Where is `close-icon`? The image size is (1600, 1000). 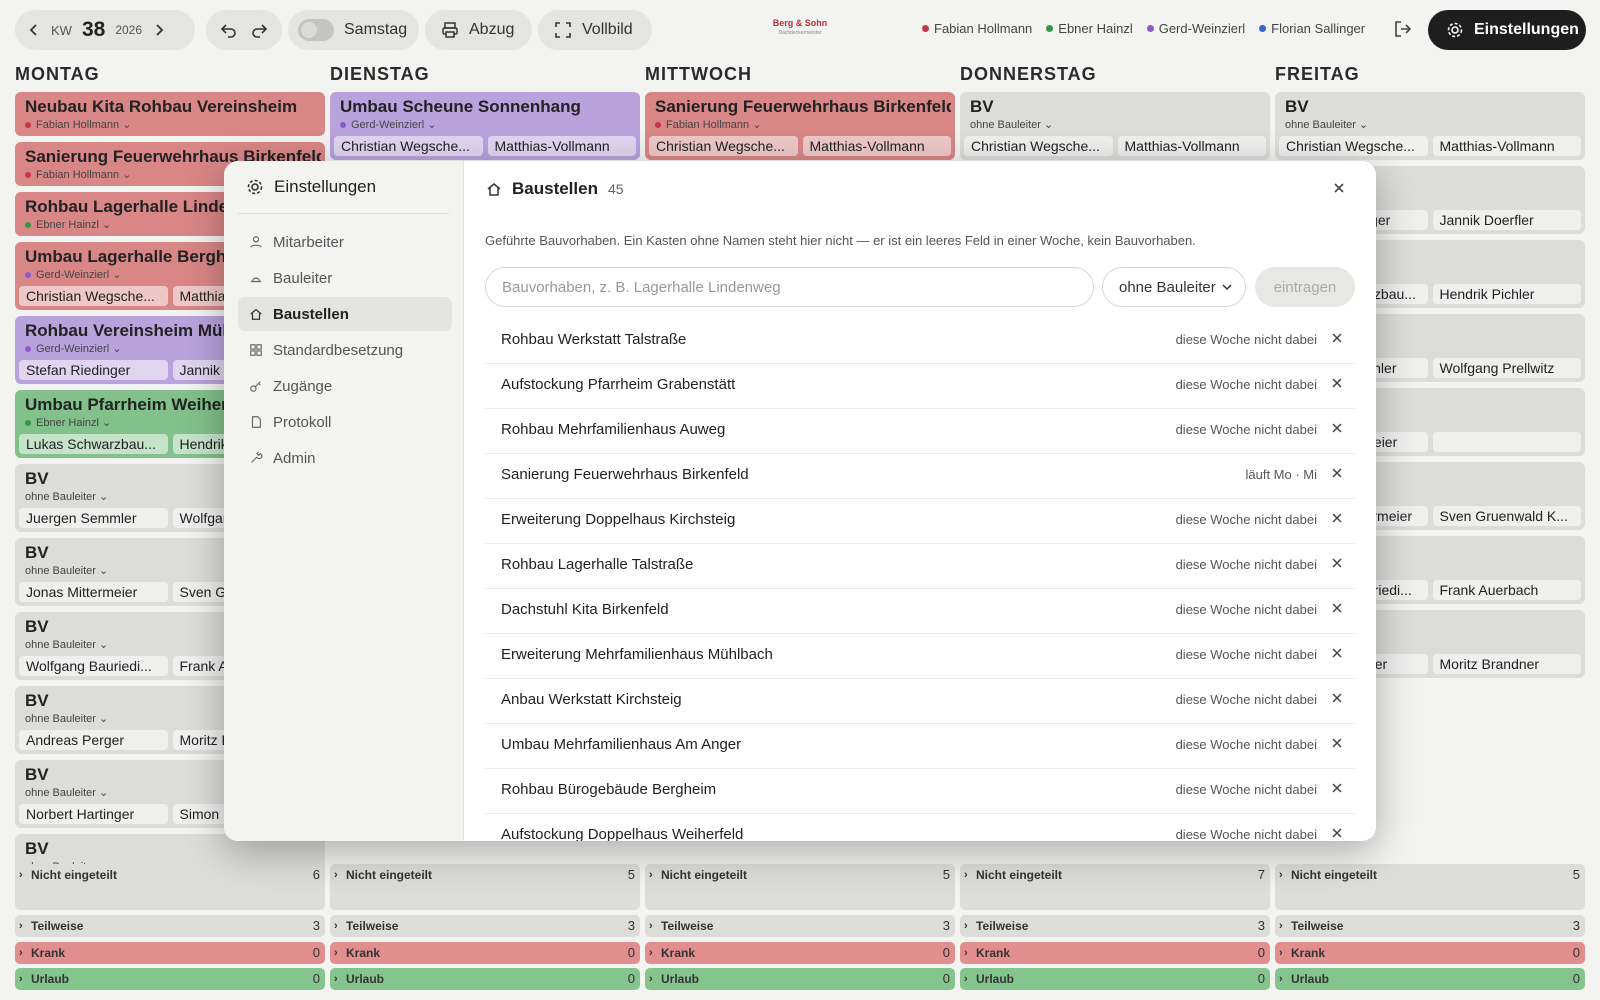
close-icon is located at coordinates (1339, 188).